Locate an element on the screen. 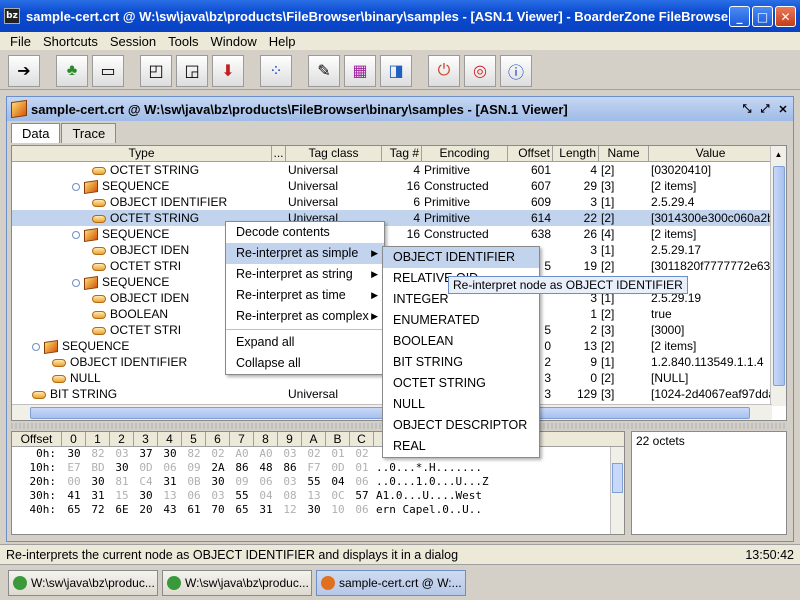 This screenshot has height=600, width=800. hex-byte: C4 is located at coordinates (146, 482).